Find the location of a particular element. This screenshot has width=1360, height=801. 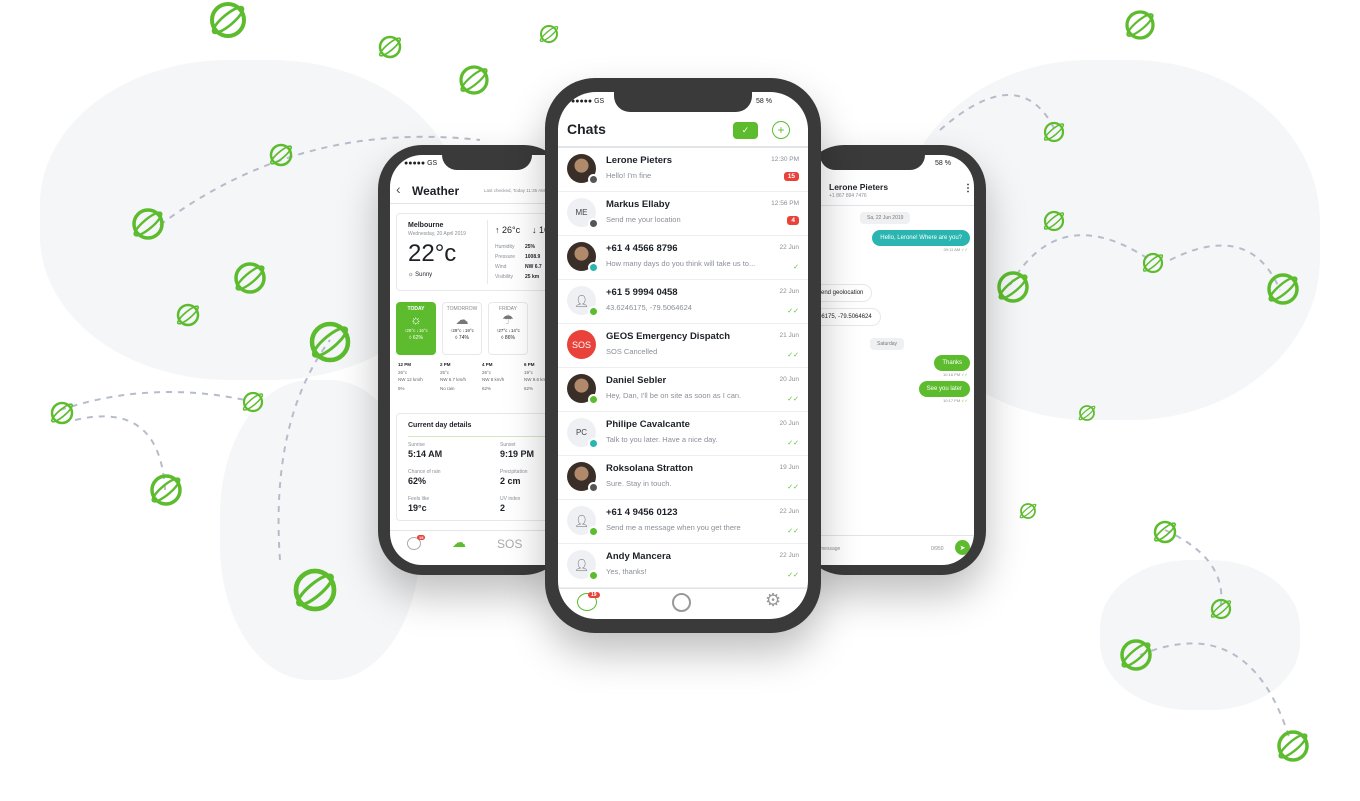

chat-name: Roksolana Stratton is located at coordinates (650, 468).